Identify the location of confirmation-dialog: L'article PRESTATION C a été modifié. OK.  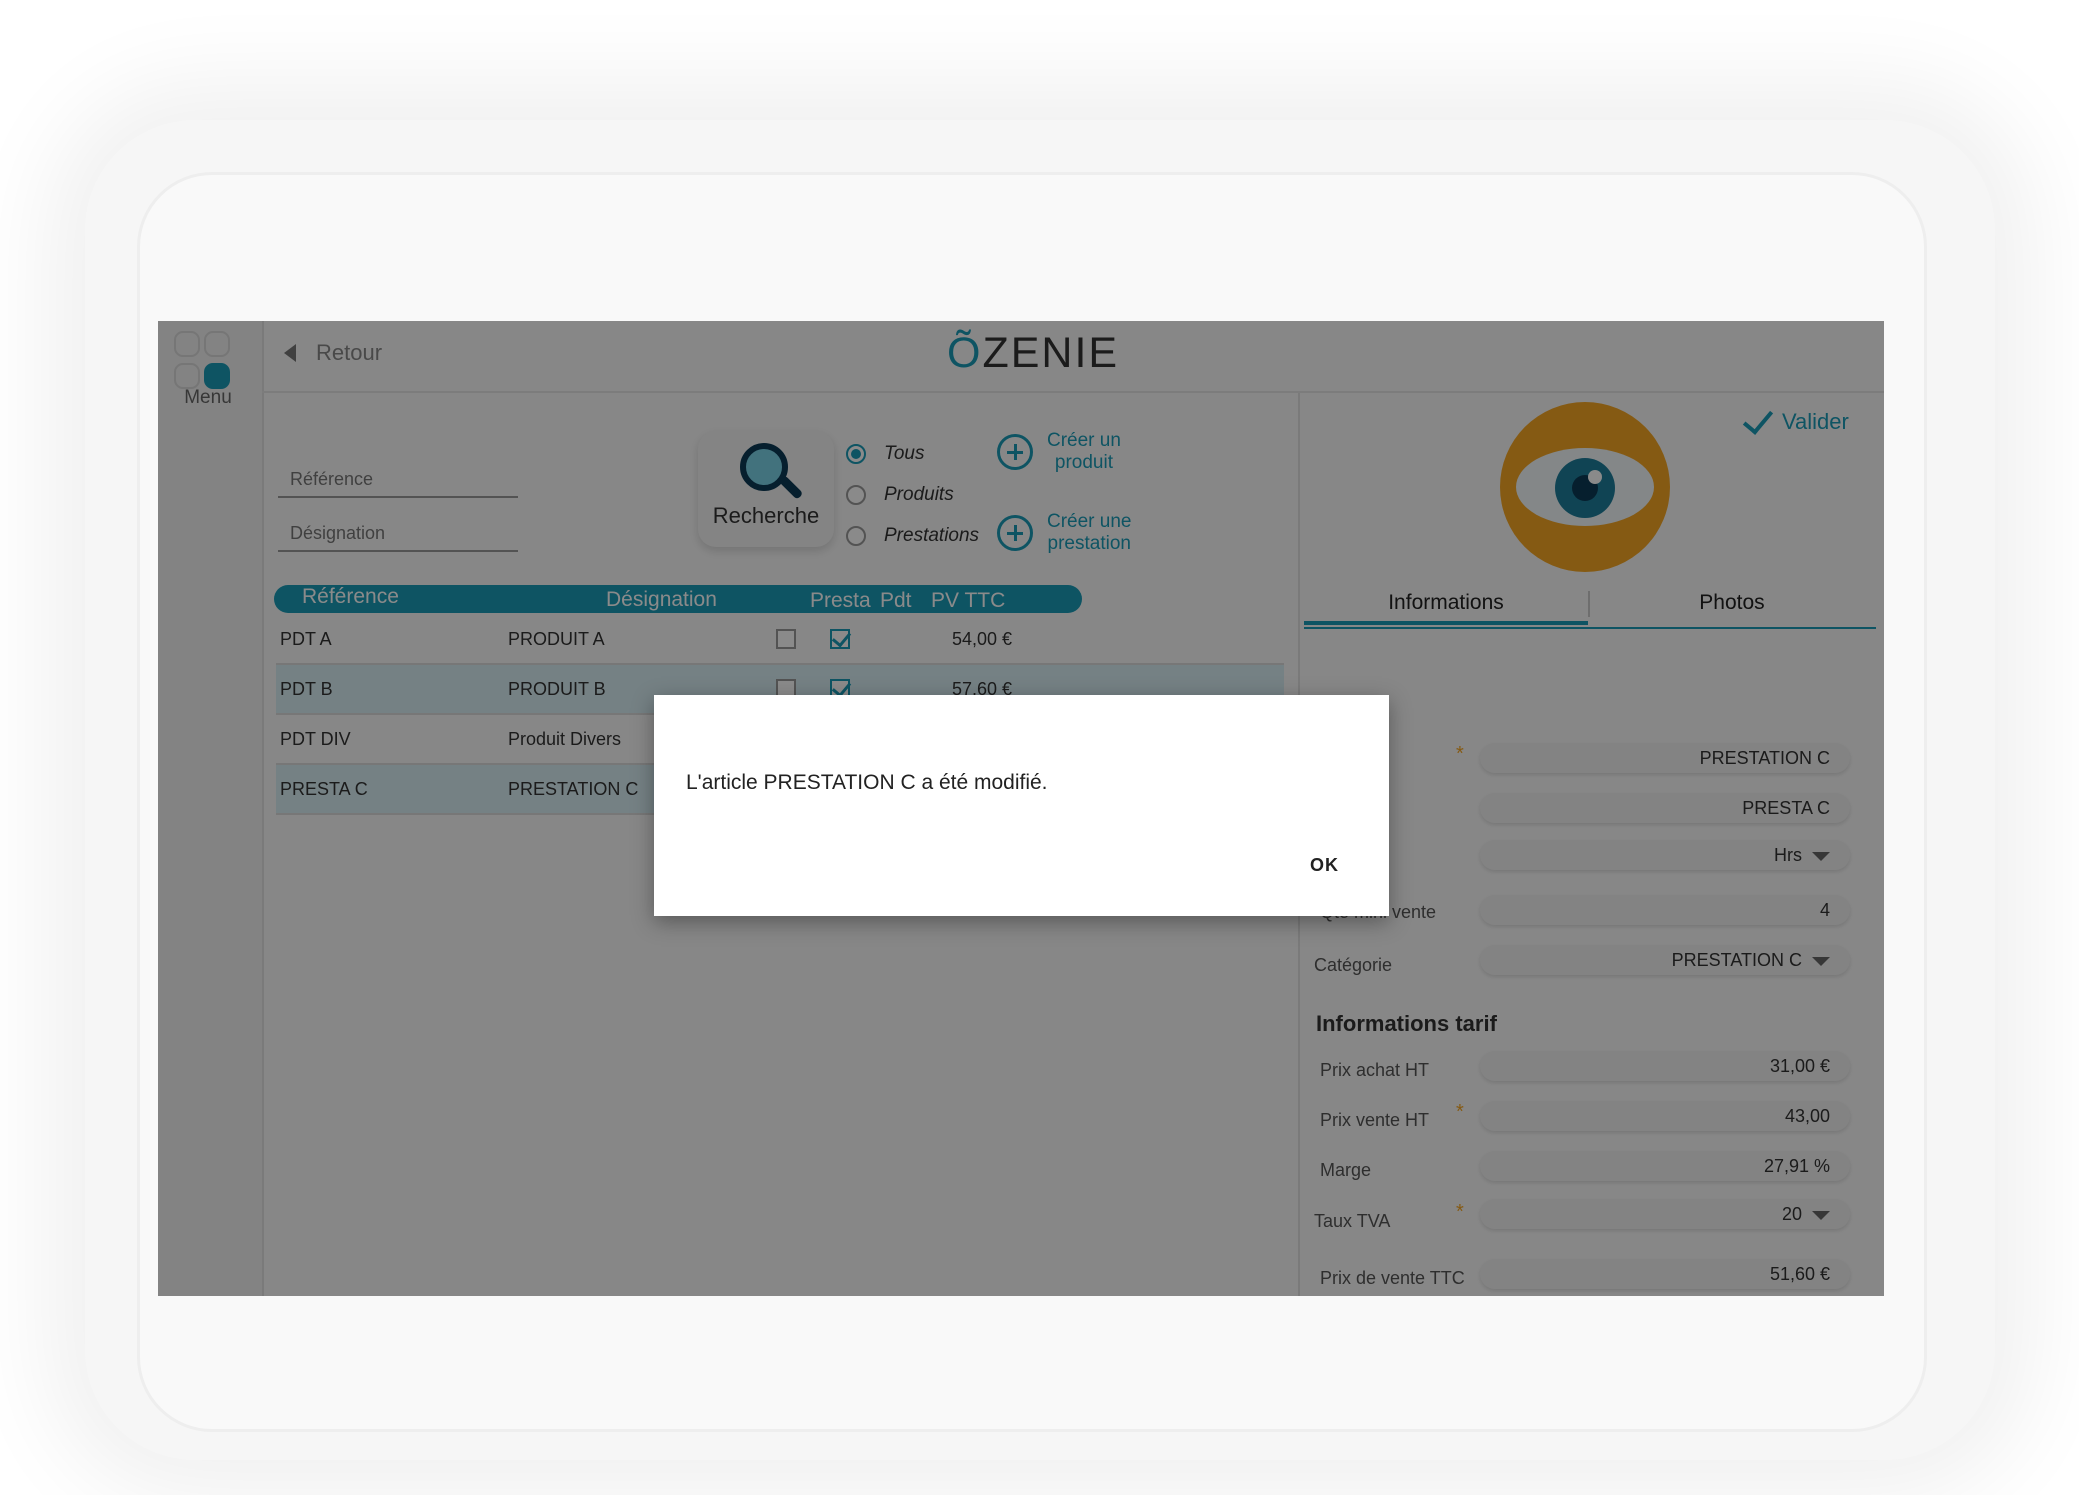
(1021, 805).